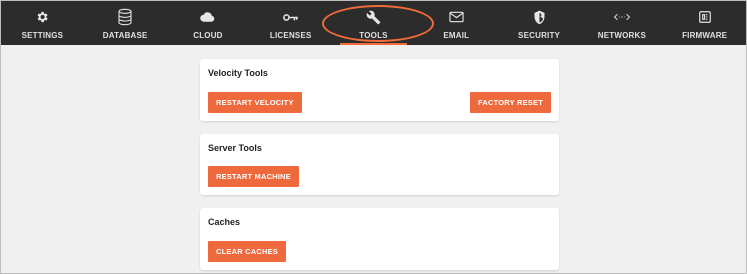  What do you see at coordinates (42, 35) in the screenshot?
I see `nav-label: SETTINGS` at bounding box center [42, 35].